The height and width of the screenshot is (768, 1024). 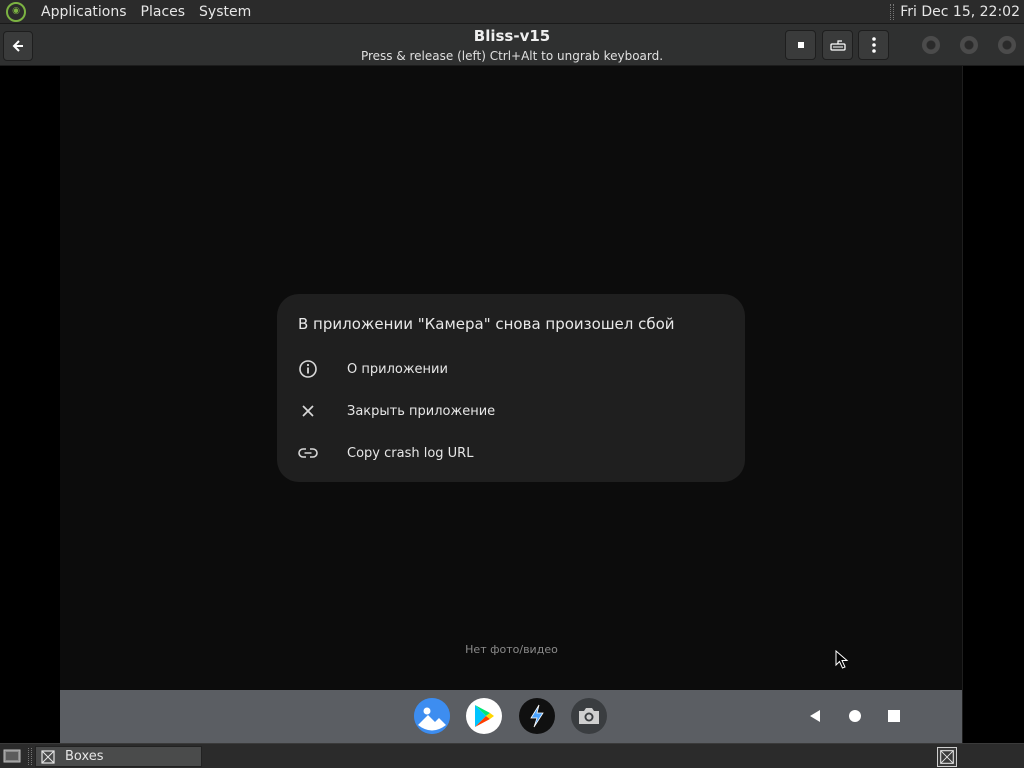 I want to click on play-store-app, so click(x=484, y=716).